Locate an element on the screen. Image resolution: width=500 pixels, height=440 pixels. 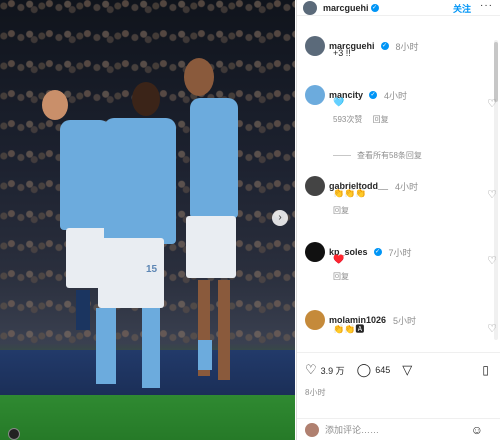
player-middle-head is located at coordinates (146, 99).